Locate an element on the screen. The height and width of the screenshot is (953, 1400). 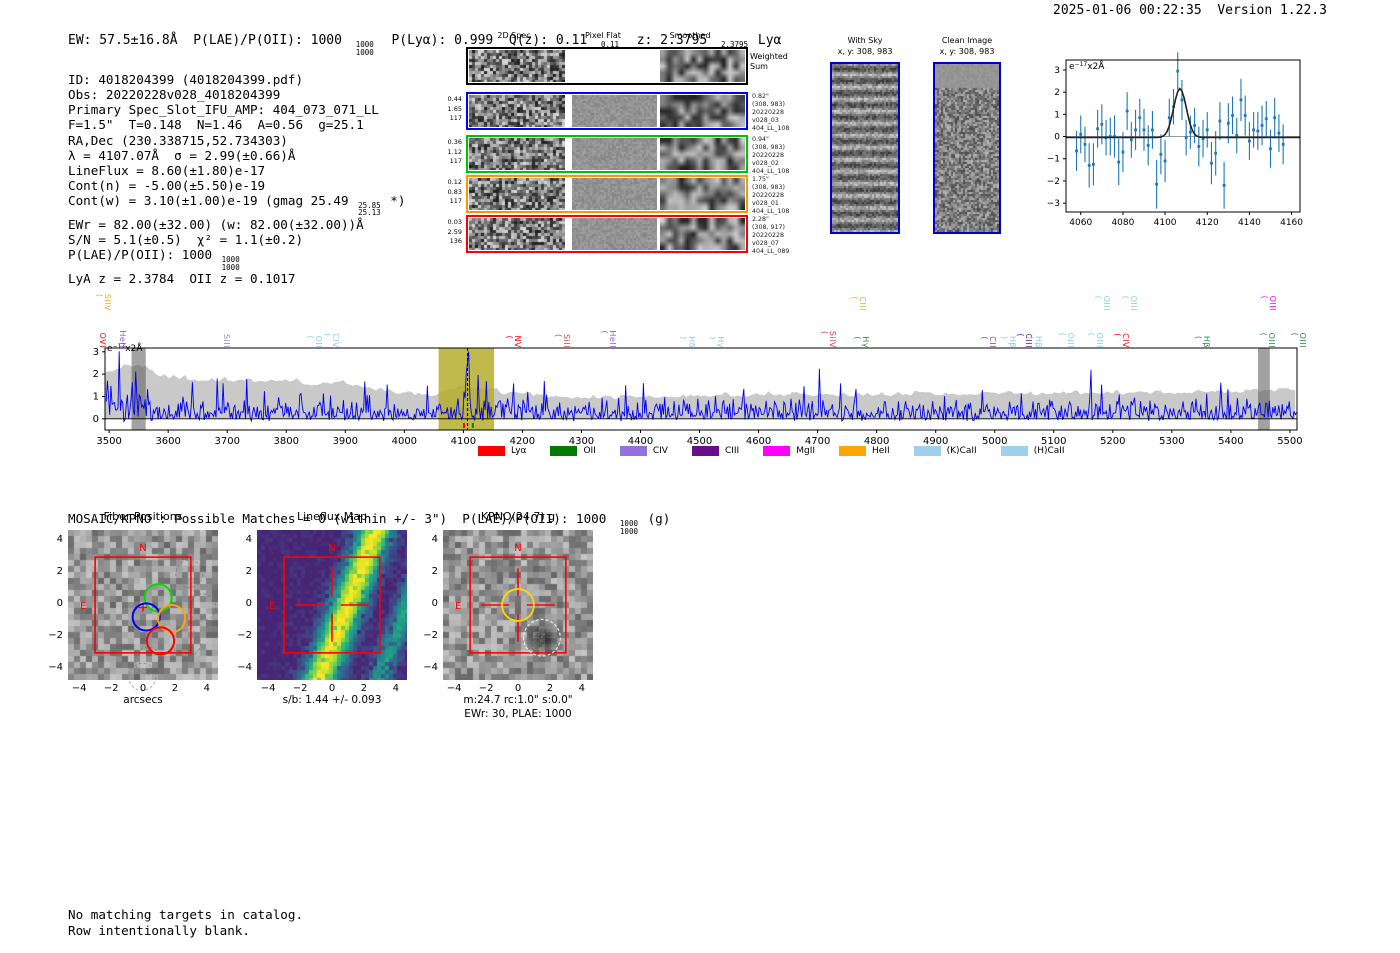
panel-title: KPNO(24.7) g is located at coordinates (518, 516).